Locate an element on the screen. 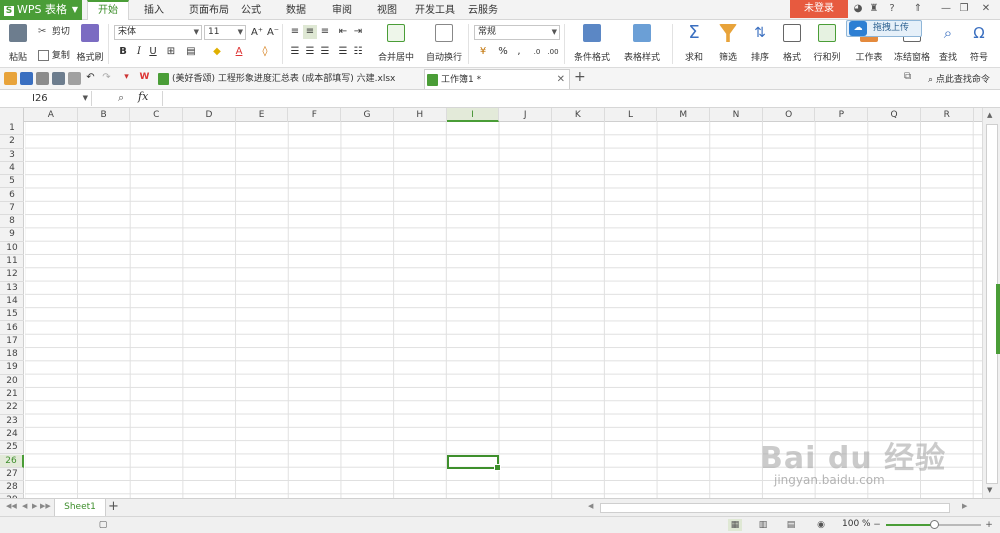 The width and height of the screenshot is (1000, 533). row-header: 5 is located at coordinates (12, 182).